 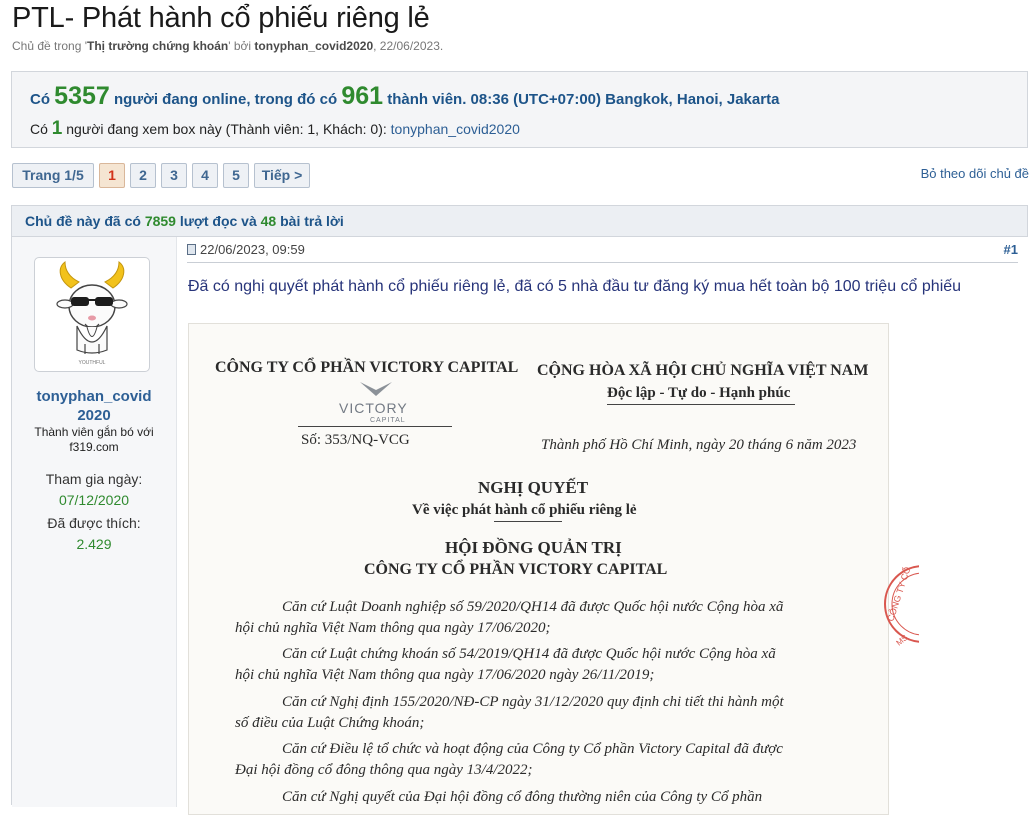 What do you see at coordinates (94, 500) in the screenshot?
I see `join-date-value: 07/12/2020` at bounding box center [94, 500].